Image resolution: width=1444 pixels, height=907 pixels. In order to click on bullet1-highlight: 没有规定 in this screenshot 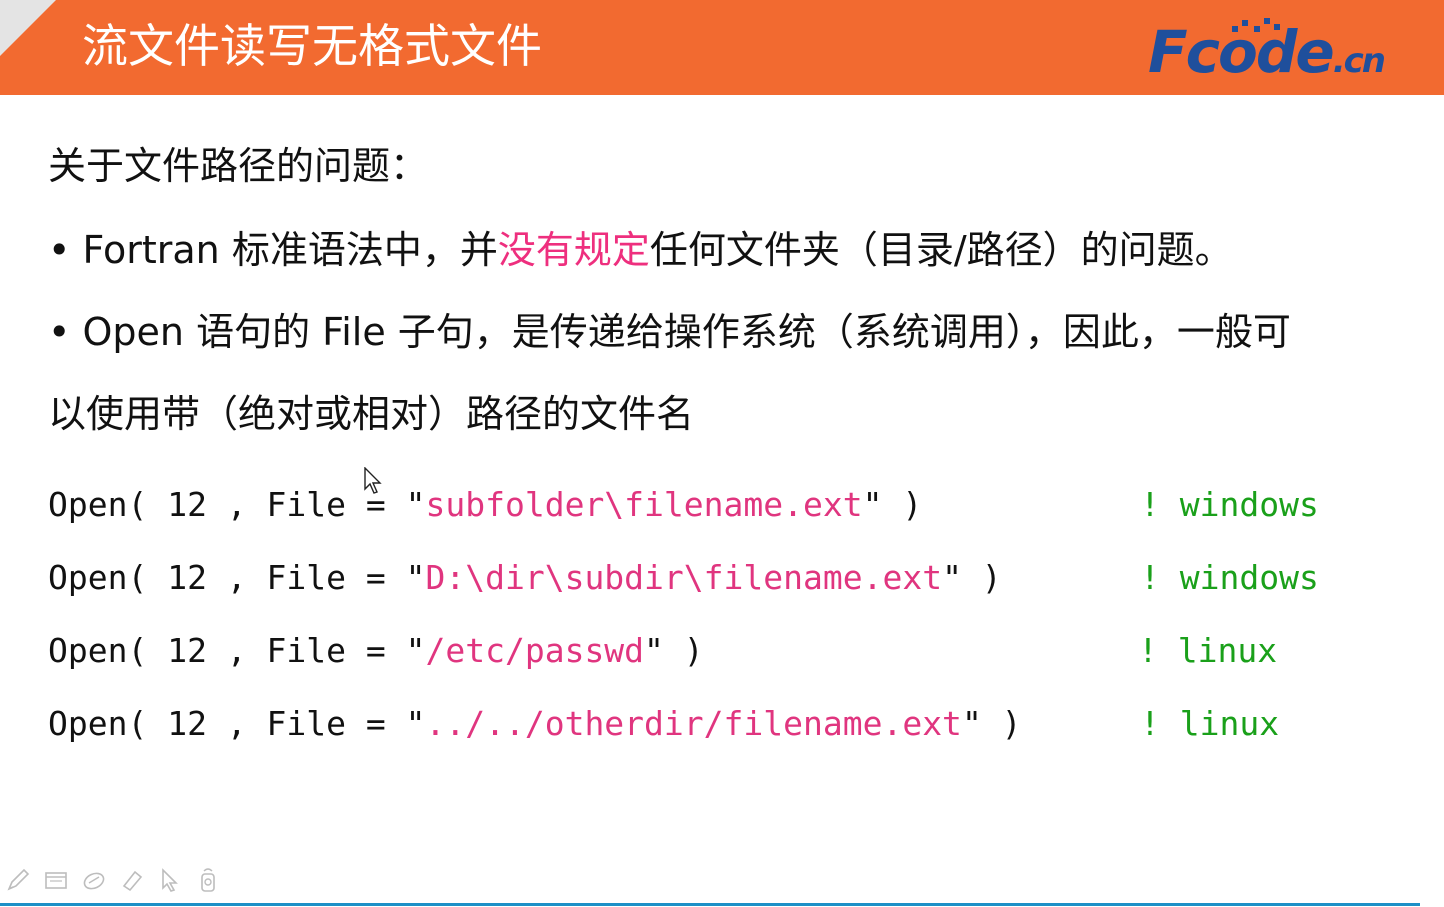, I will do `click(573, 250)`.